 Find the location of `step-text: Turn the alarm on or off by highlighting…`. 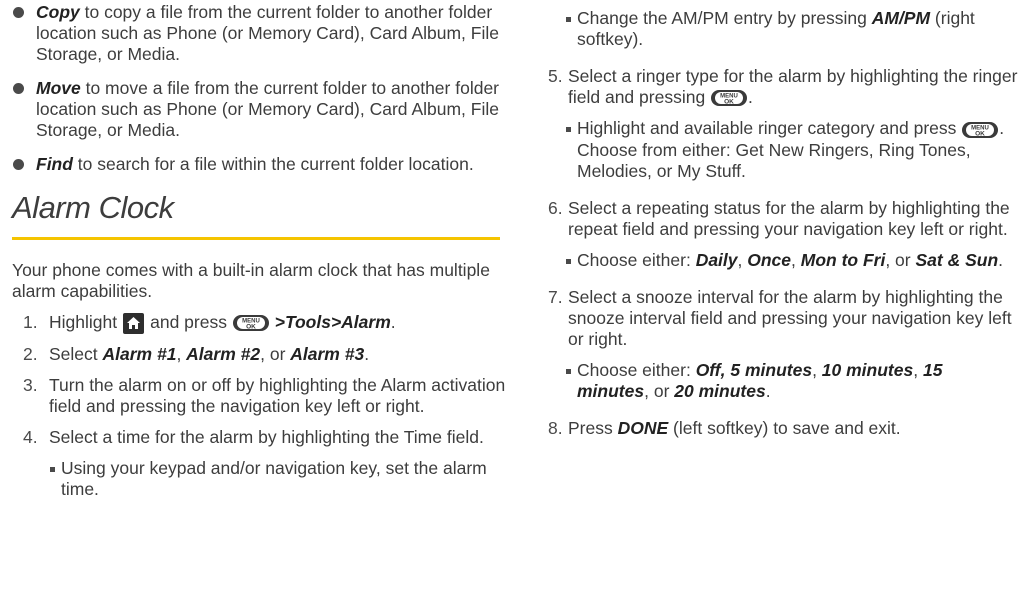

step-text: Turn the alarm on or off by highlighting… is located at coordinates (277, 395).